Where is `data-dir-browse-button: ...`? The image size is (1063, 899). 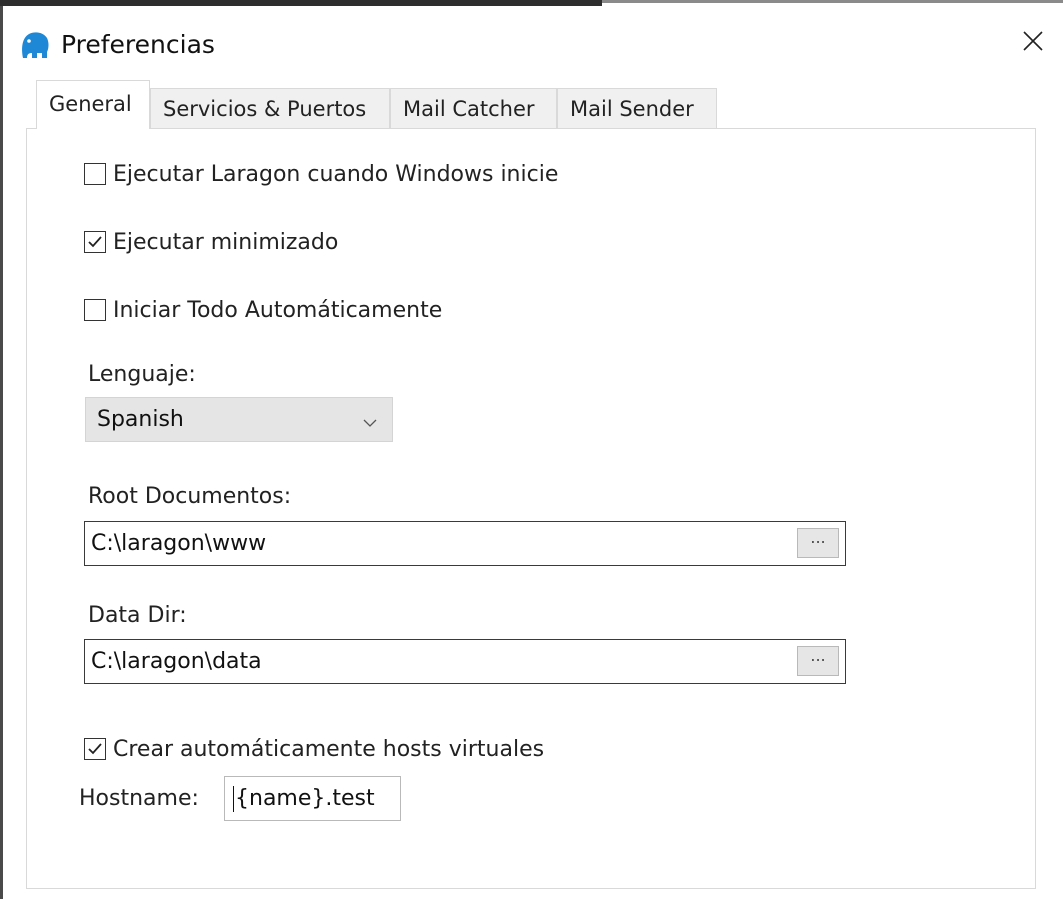
data-dir-browse-button: ... is located at coordinates (818, 661).